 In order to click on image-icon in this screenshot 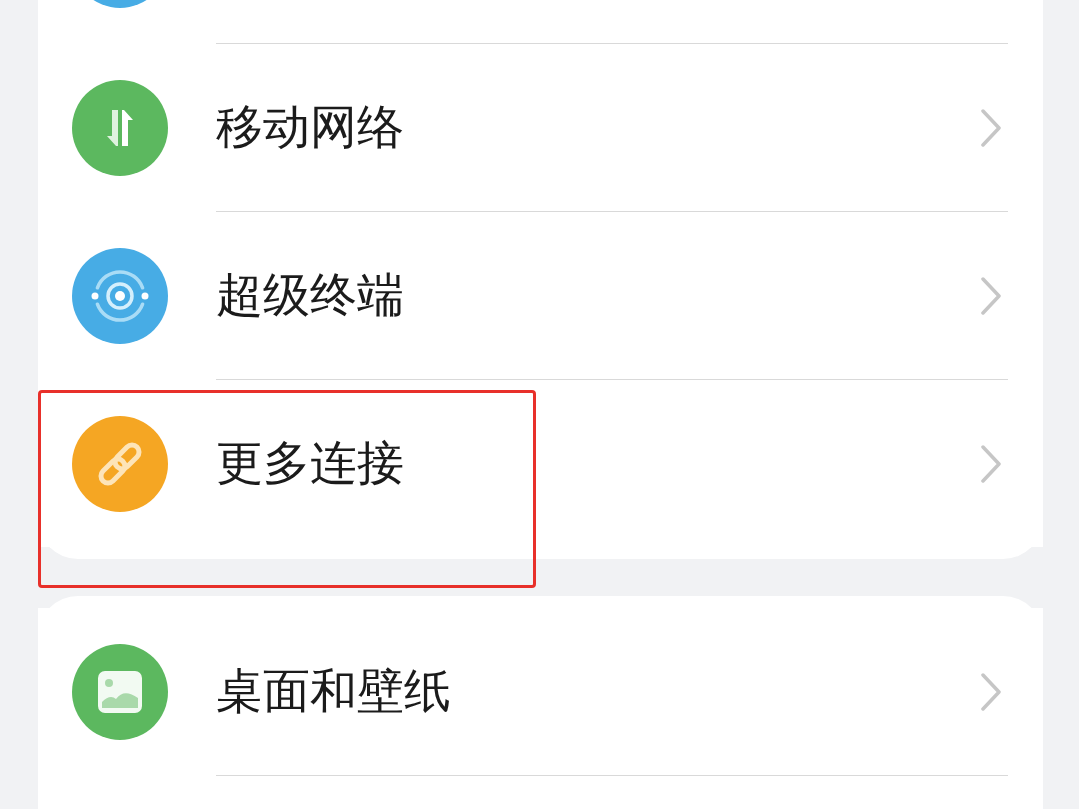, I will do `click(120, 691)`.